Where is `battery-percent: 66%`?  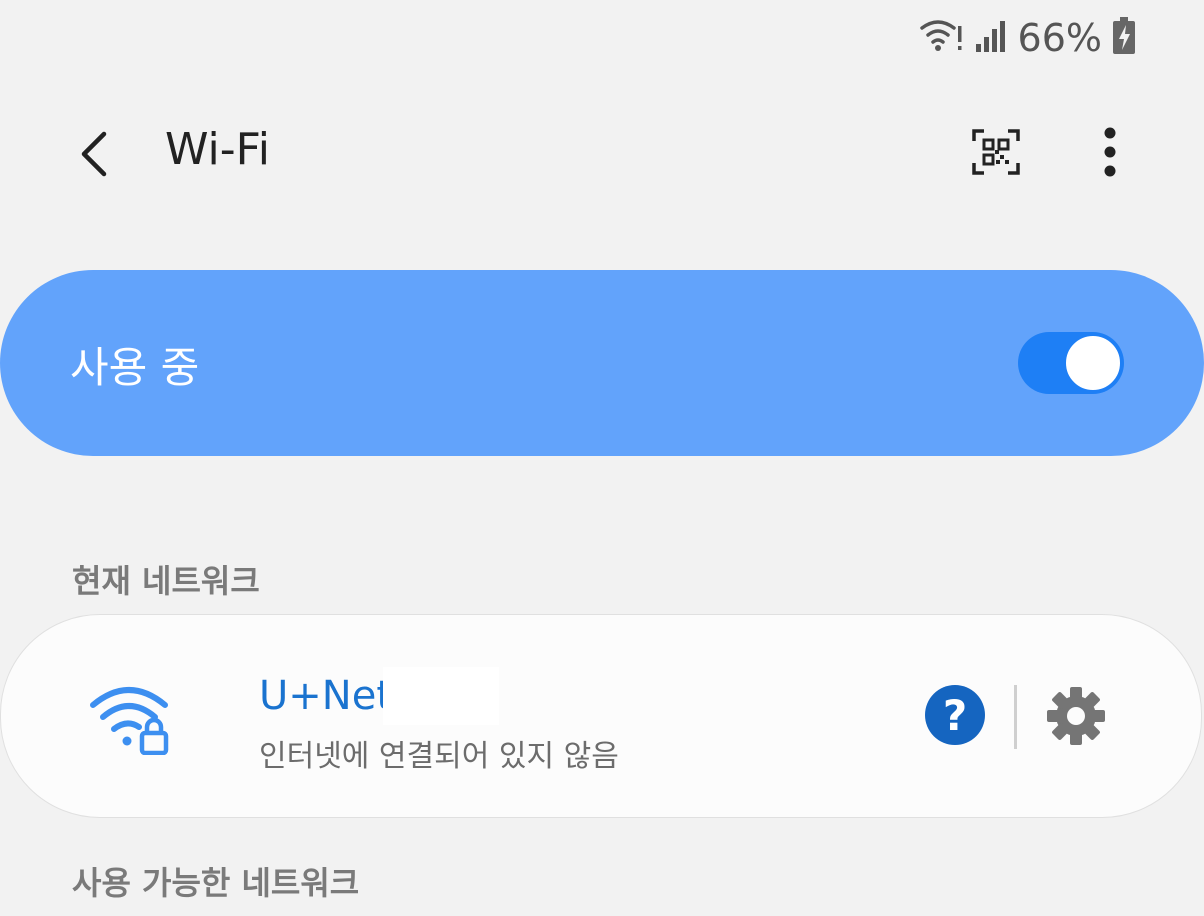 battery-percent: 66% is located at coordinates (1059, 38).